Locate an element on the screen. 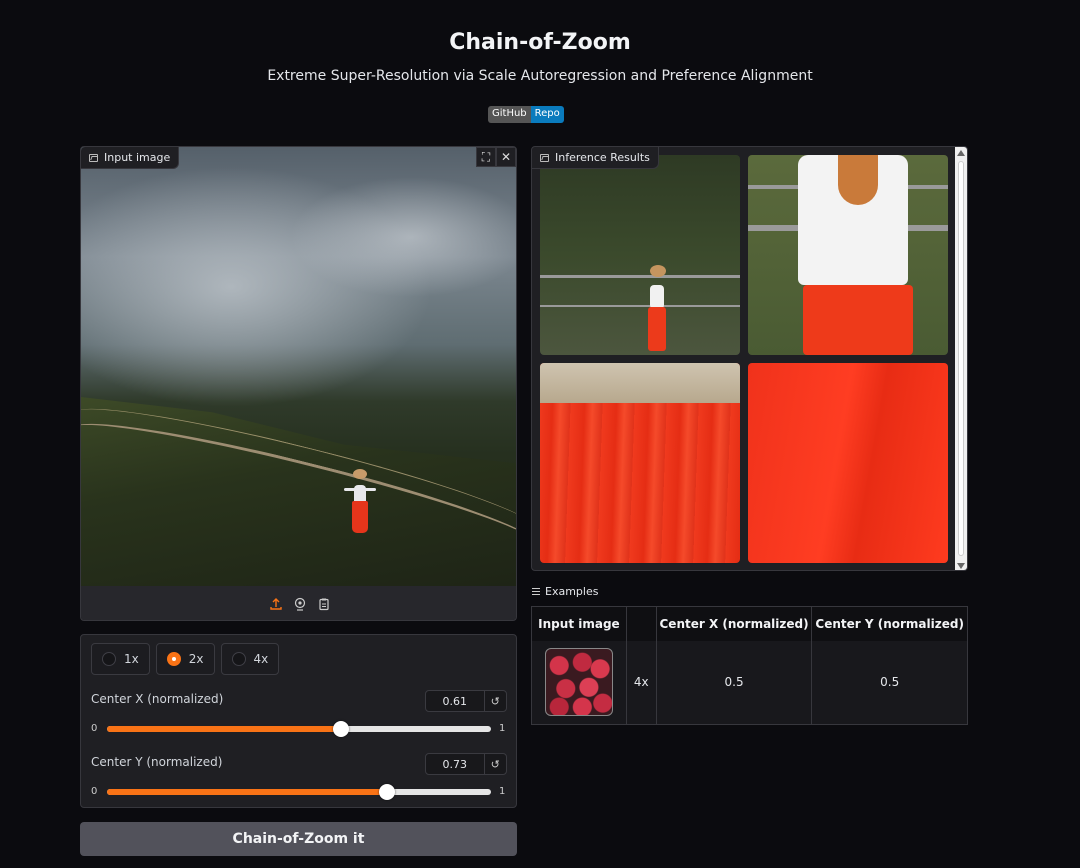 This screenshot has width=1080, height=868. center-x-number-input: 0.61 ↺ is located at coordinates (466, 701).